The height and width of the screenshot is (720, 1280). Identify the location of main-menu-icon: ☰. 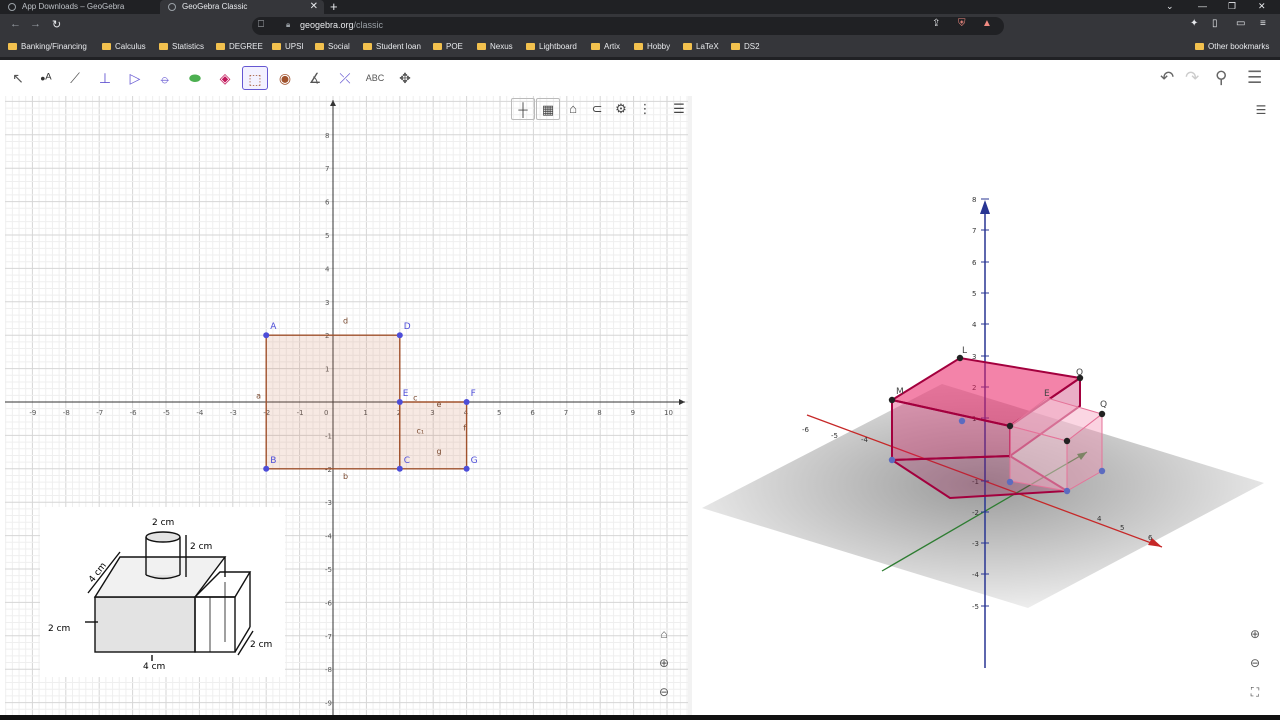
(1254, 78).